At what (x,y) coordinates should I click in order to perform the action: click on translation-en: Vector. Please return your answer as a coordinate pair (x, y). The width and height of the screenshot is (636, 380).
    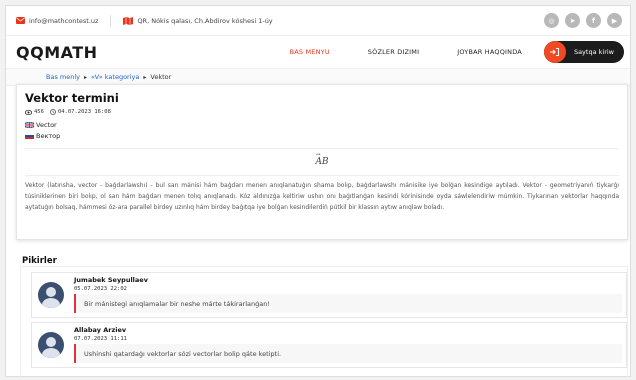
    Looking at the image, I should click on (322, 125).